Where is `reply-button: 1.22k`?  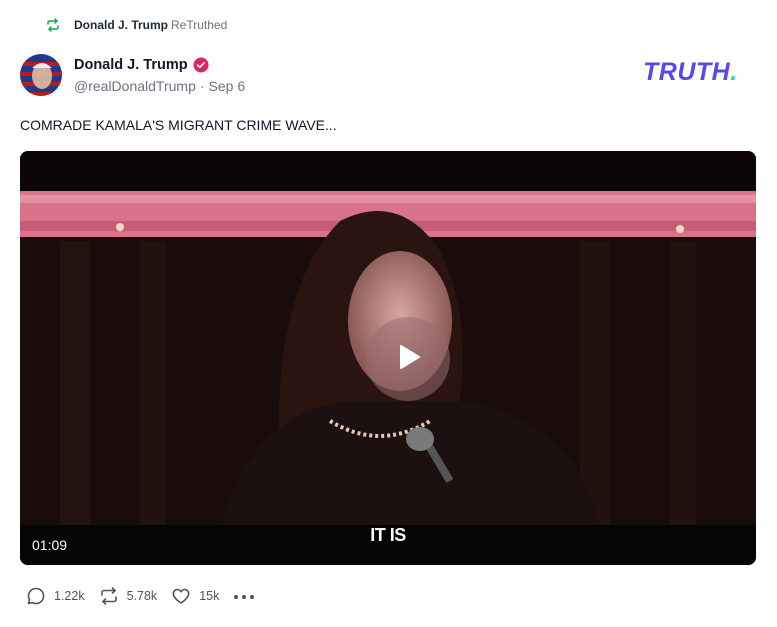 reply-button: 1.22k is located at coordinates (55, 596).